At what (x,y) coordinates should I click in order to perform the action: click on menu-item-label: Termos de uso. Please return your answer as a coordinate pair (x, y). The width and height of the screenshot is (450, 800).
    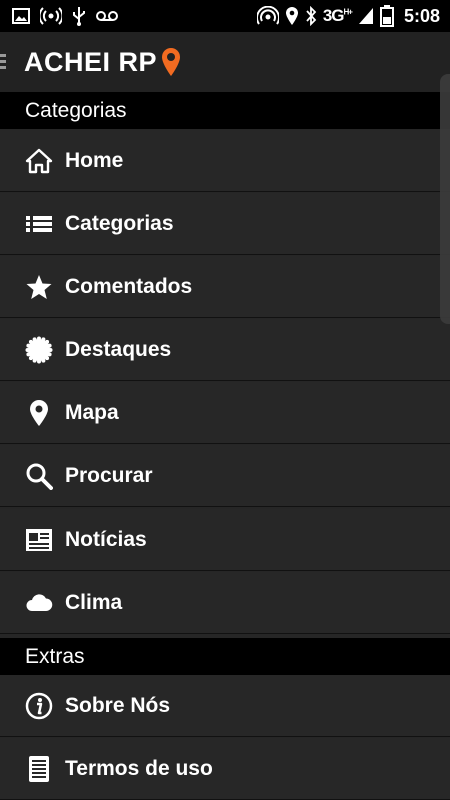
    Looking at the image, I should click on (139, 768).